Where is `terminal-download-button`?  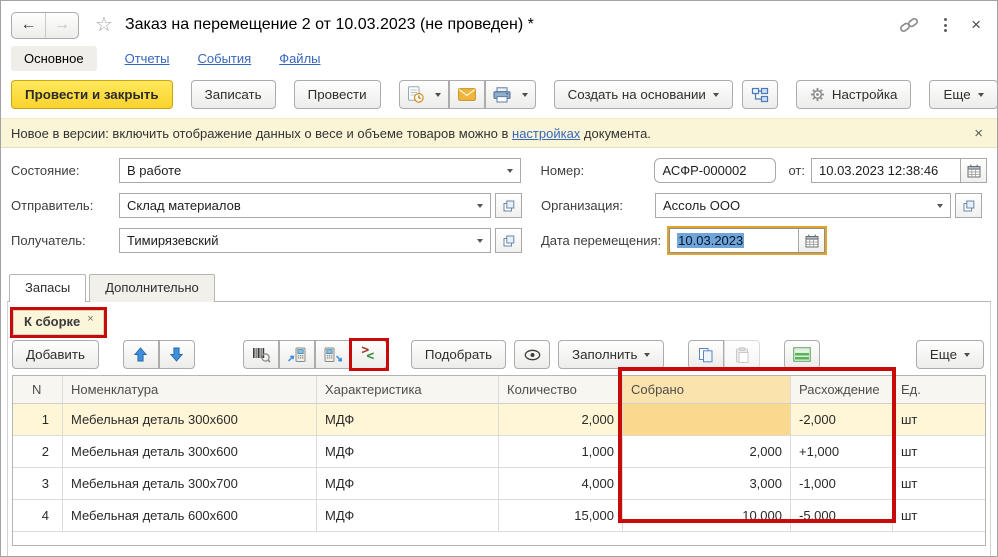 terminal-download-button is located at coordinates (332, 354).